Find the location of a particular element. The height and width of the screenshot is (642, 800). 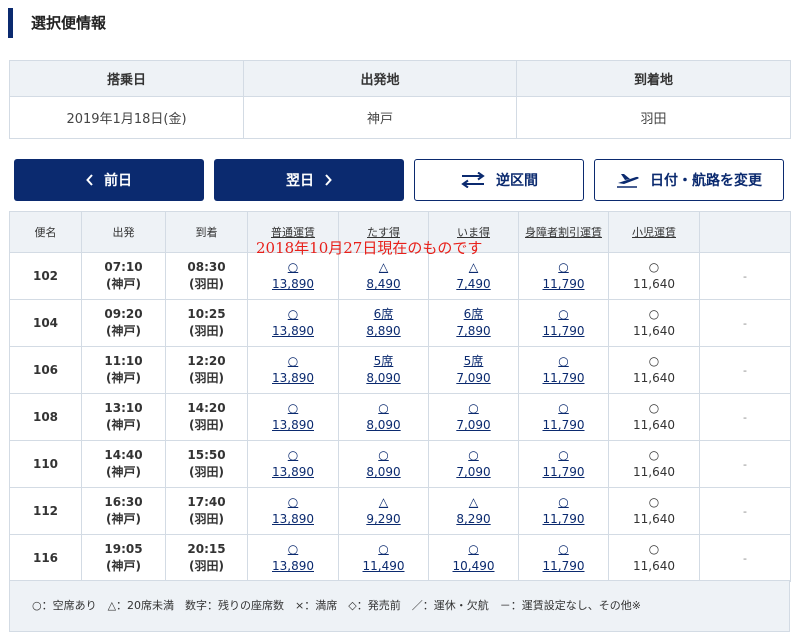

departure-time-cell: 11:10 (神戸) is located at coordinates (123, 370).